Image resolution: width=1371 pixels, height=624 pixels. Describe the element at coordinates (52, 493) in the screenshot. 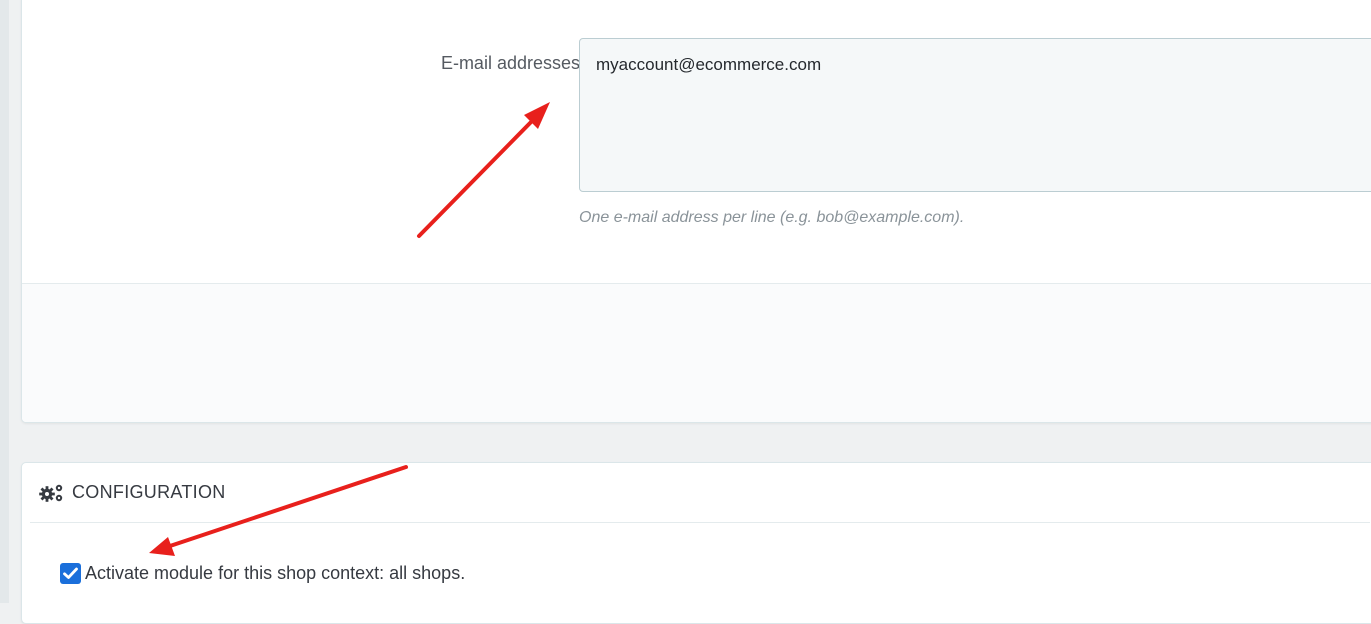

I see `gears-icon` at that location.